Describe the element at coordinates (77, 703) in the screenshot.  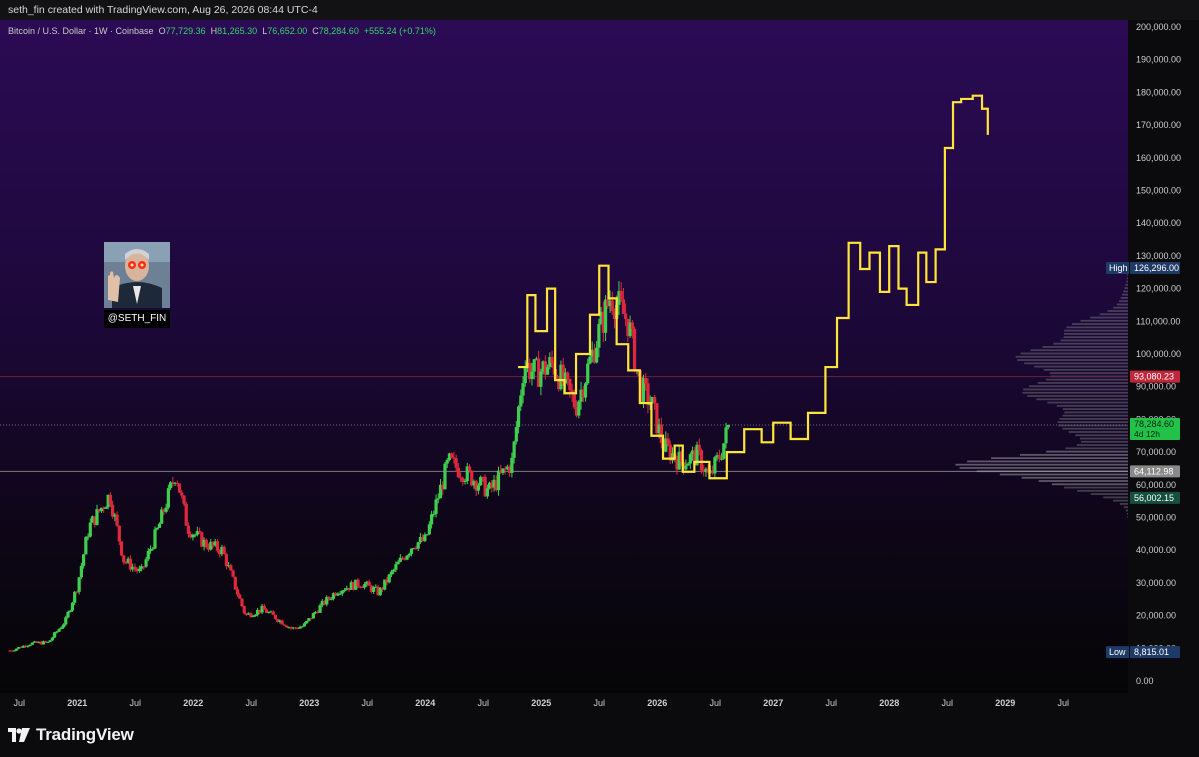
I see `x-tick-label: 2021` at that location.